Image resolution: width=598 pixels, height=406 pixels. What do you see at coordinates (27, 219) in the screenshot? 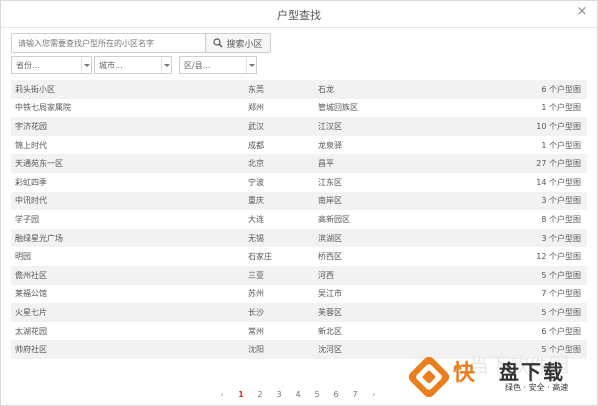
I see `community-name: 学子园` at bounding box center [27, 219].